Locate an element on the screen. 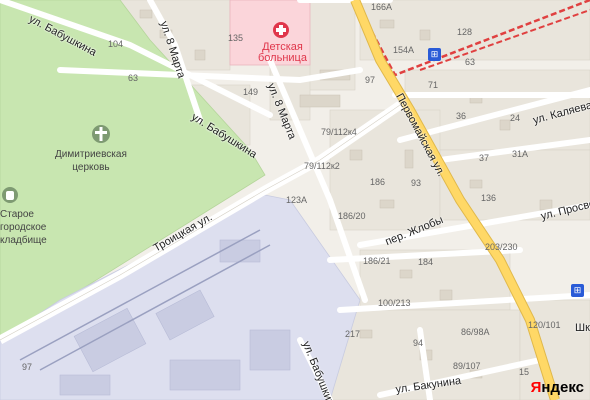 This screenshot has height=400, width=590. church-marker is located at coordinates (101, 134).